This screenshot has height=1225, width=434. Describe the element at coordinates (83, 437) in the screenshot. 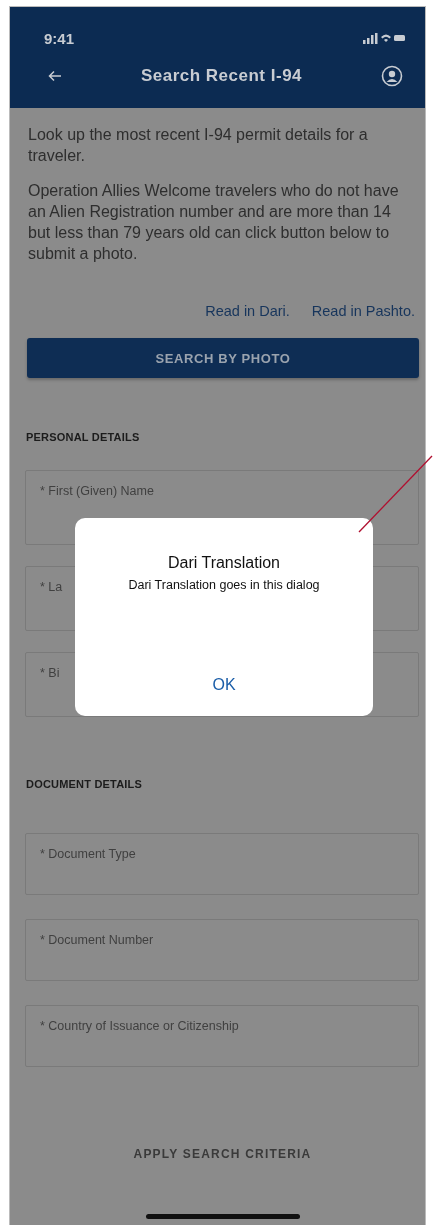

I see `section-title: PERSONAL DETAILS` at that location.